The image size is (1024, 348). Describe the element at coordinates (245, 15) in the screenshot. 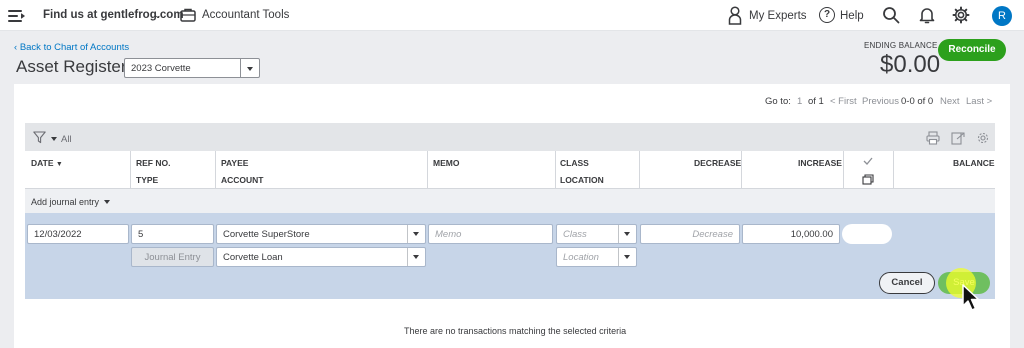

I see `accountant-tools-link: Accountant Tools` at that location.